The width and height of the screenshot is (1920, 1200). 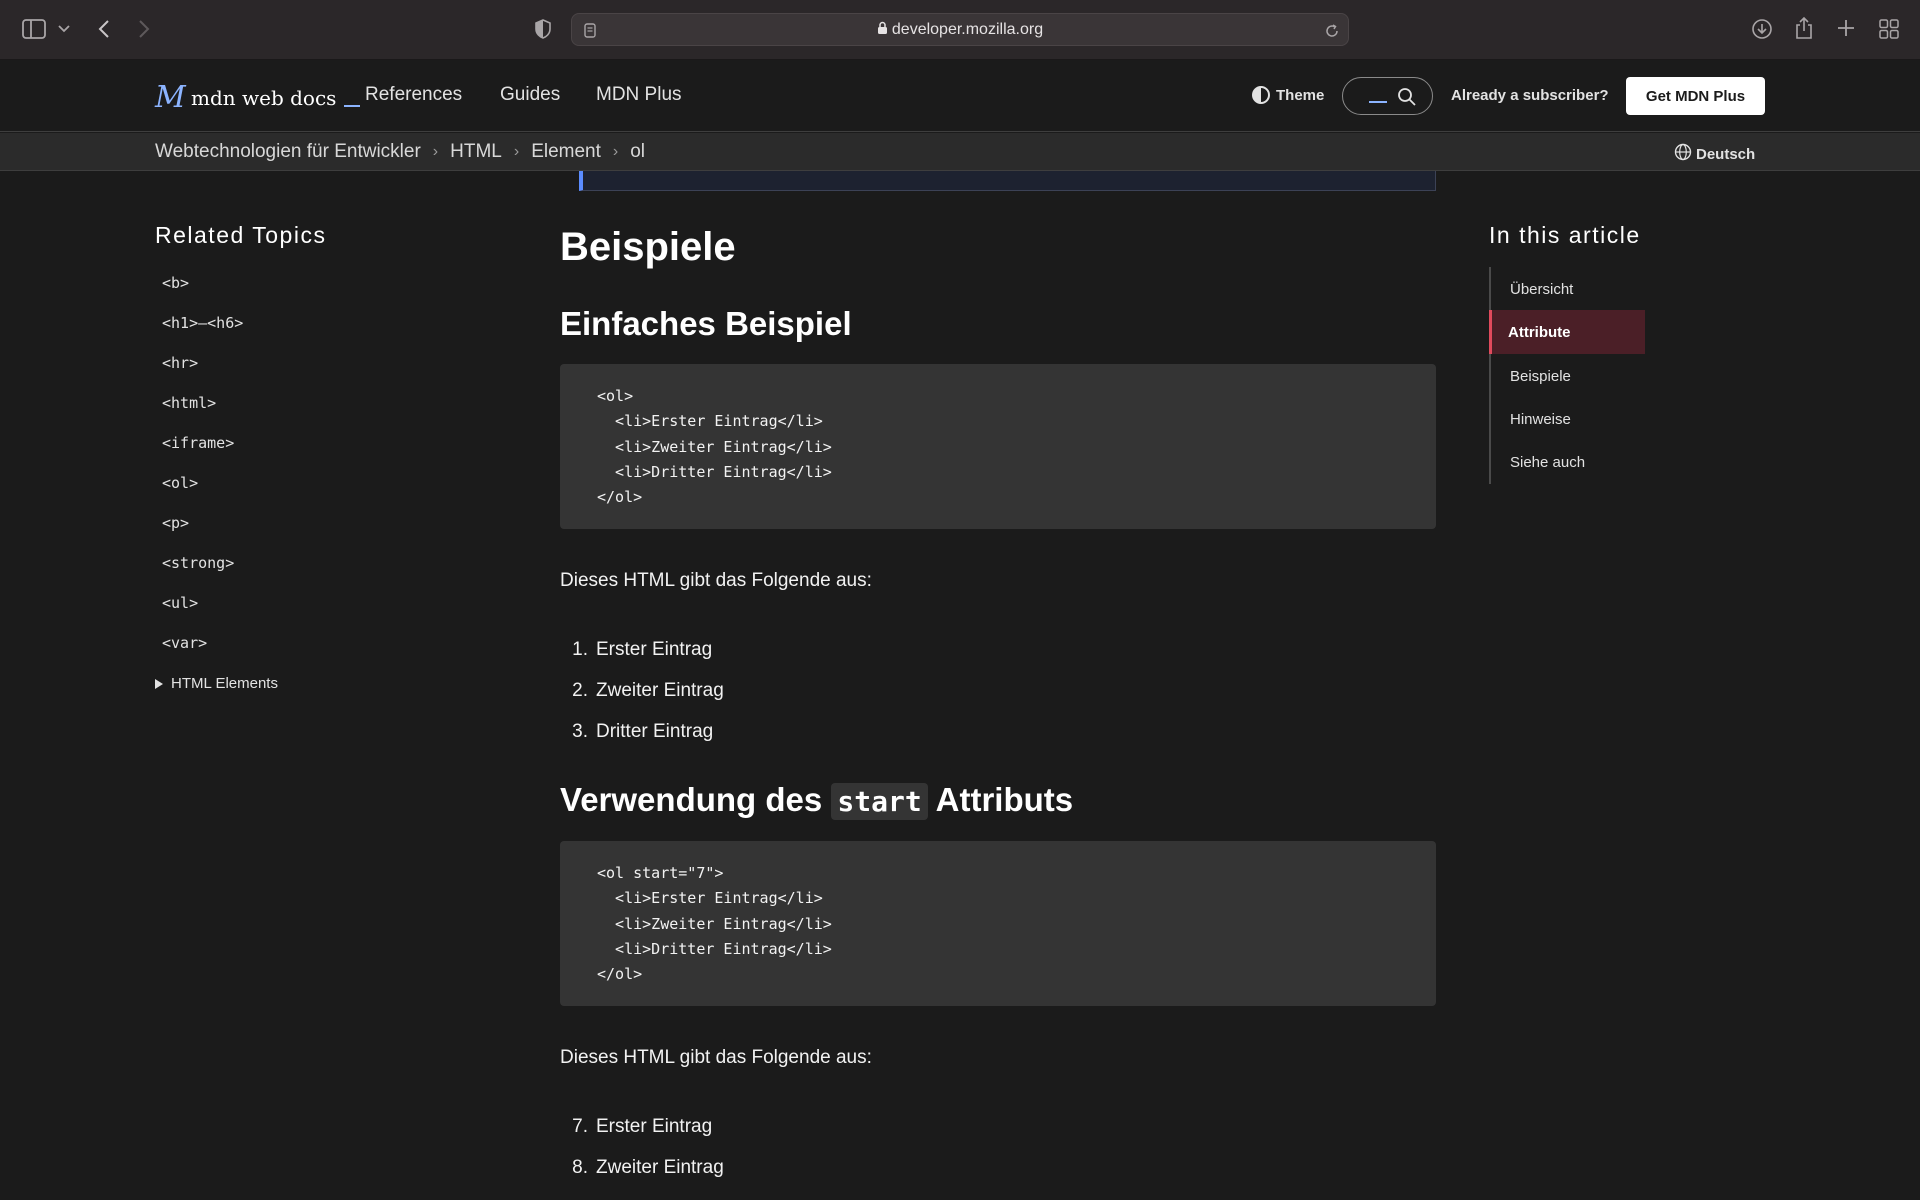 I want to click on download-icon, so click(x=1762, y=29).